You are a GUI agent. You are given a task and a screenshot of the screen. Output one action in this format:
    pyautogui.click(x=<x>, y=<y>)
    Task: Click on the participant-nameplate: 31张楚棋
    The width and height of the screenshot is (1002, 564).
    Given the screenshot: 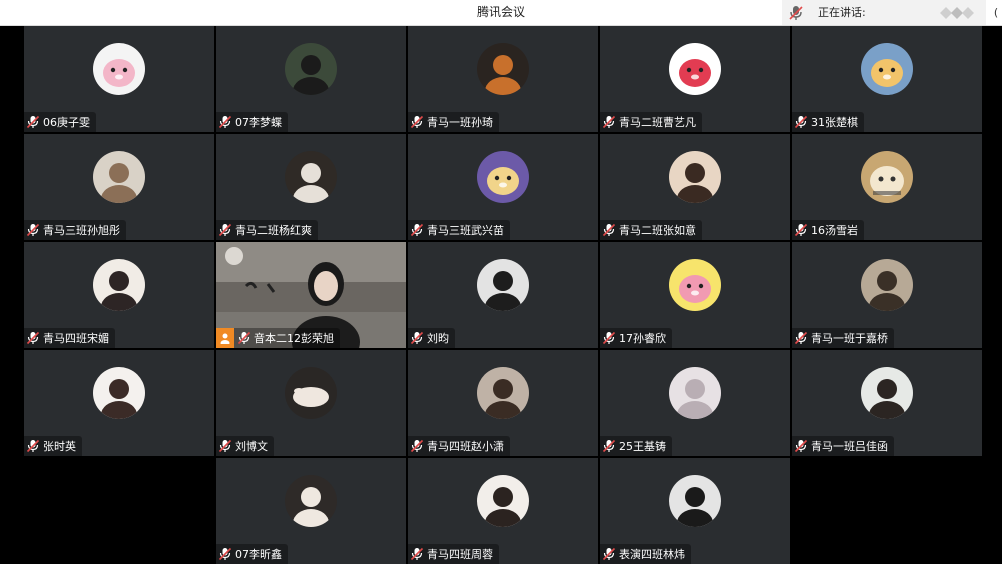 What is the action you would take?
    pyautogui.click(x=828, y=122)
    